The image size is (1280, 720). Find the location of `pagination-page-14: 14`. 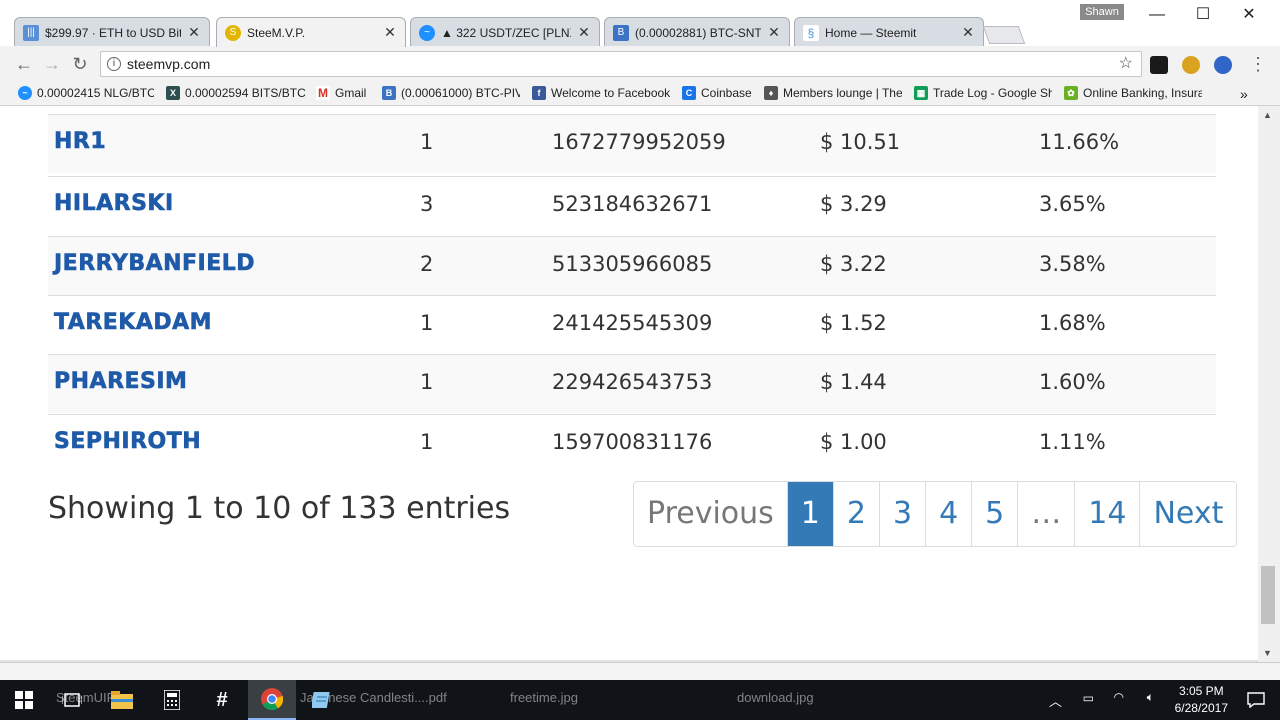

pagination-page-14: 14 is located at coordinates (1107, 514).